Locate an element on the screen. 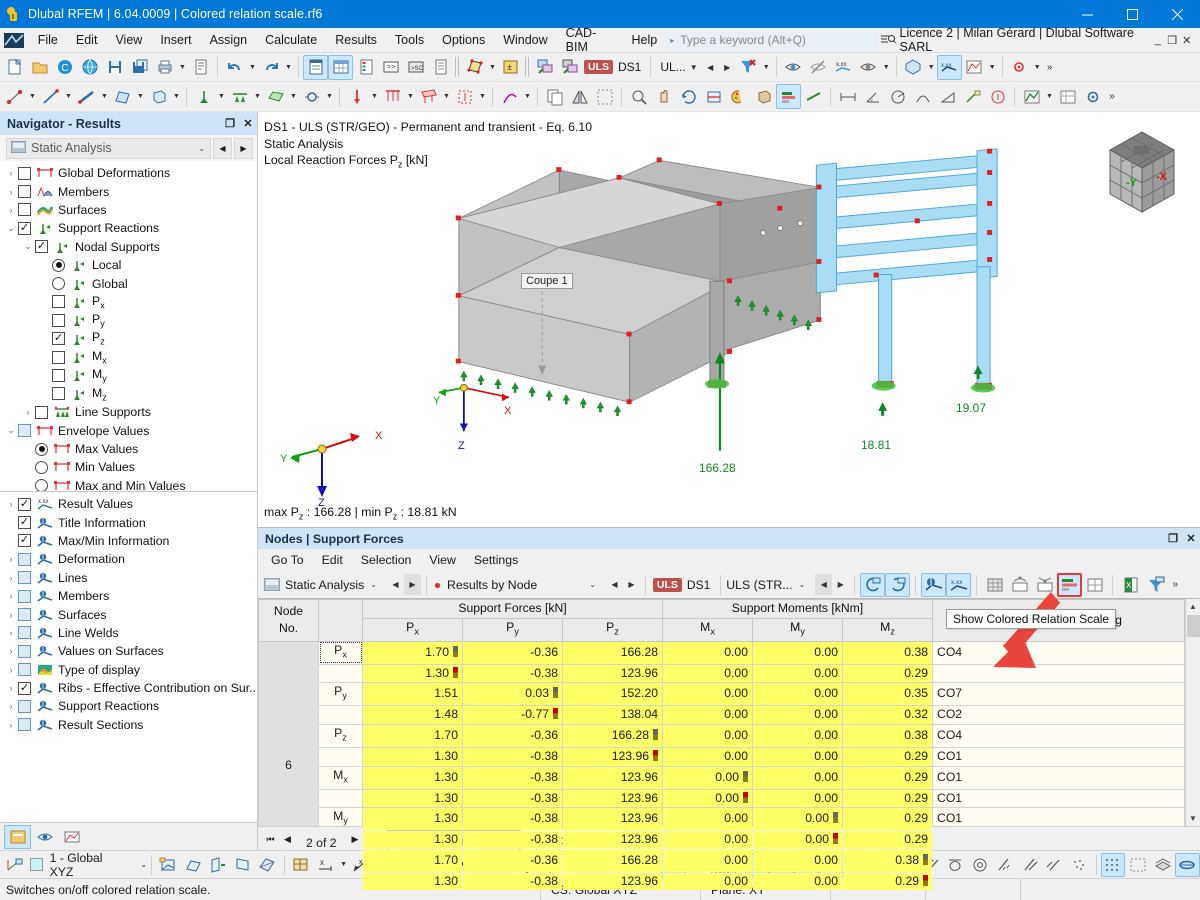  free-load-icon is located at coordinates (464, 96).